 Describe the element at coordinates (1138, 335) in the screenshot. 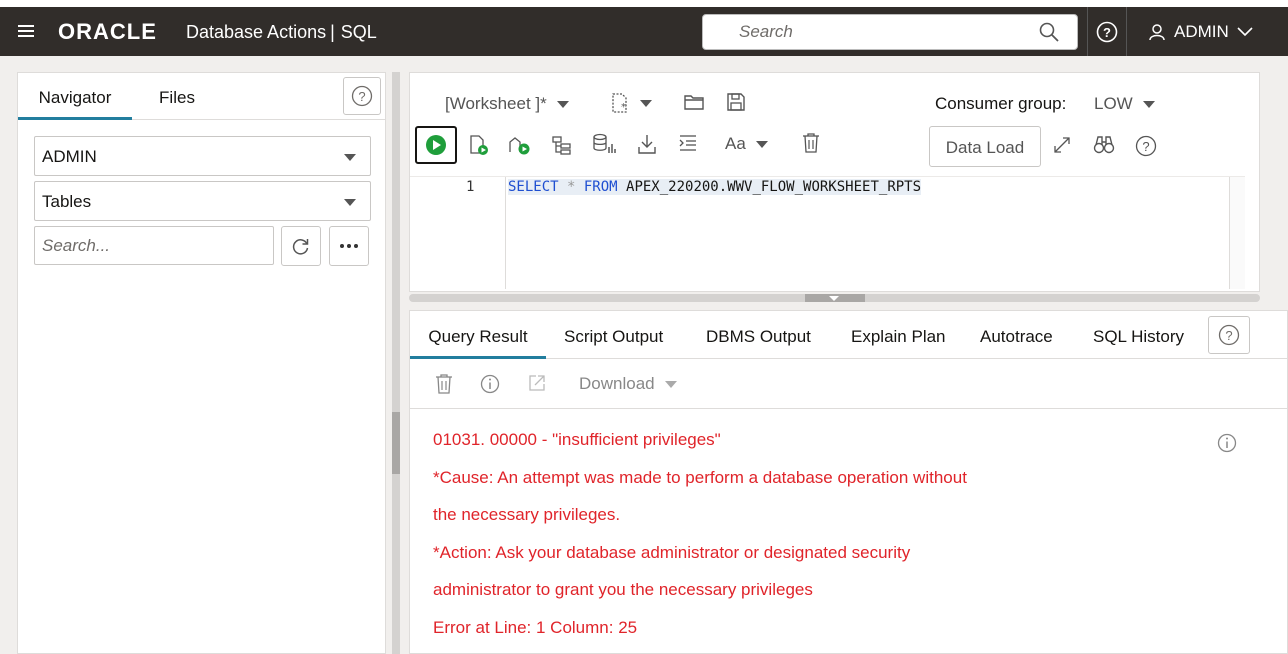

I see `tab-sql-history: SQL History` at that location.